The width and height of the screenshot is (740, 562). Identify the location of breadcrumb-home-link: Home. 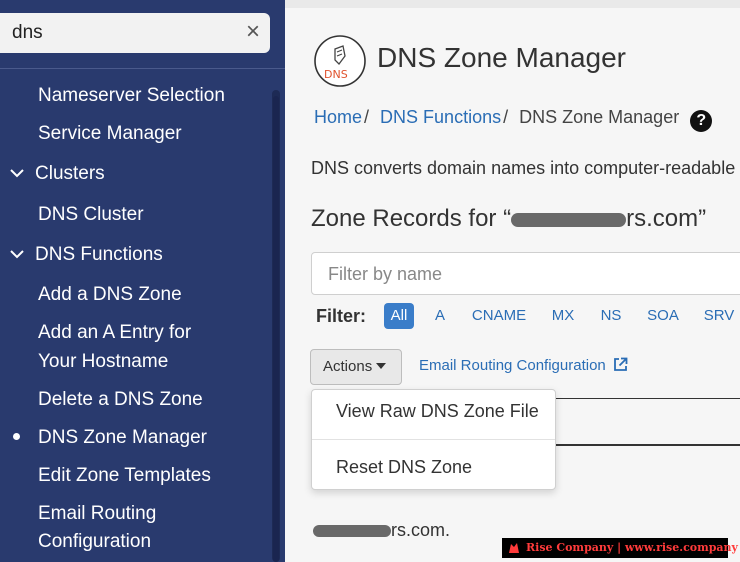
(338, 117).